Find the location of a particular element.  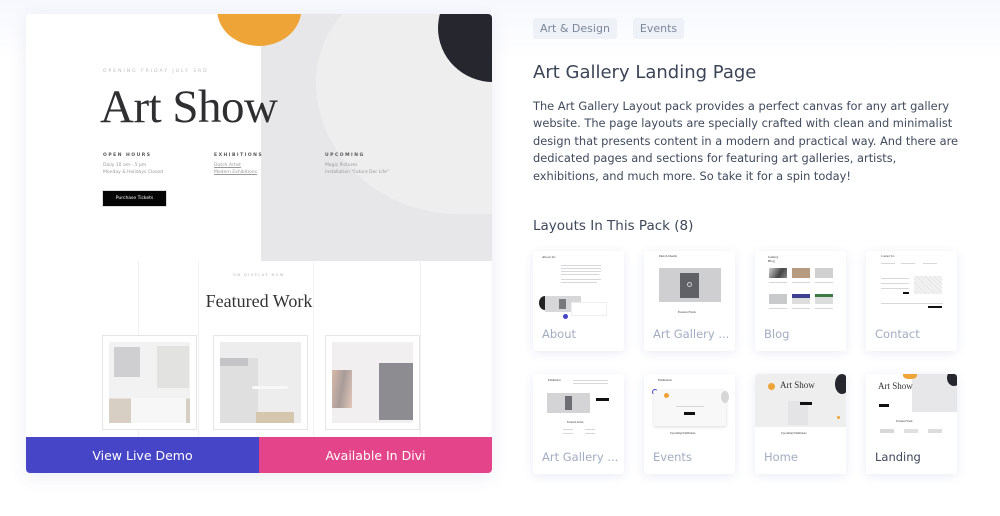

category-tags: Art & Design Events is located at coordinates (609, 28).